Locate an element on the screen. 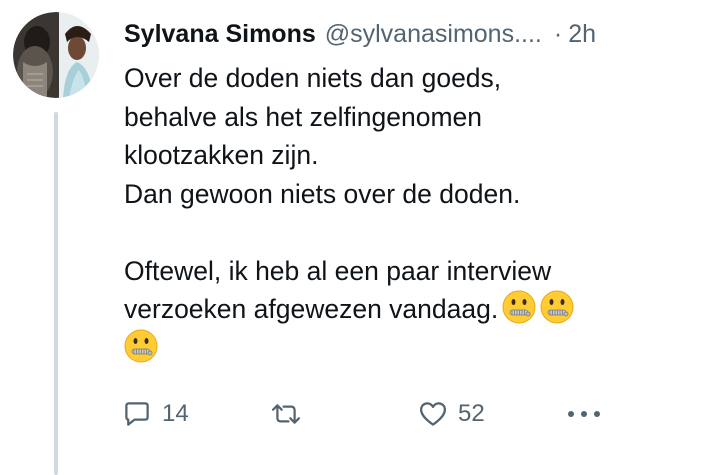 The image size is (723, 475). tweet-line-with-emoji: verzoeken afgewezen vandaag. is located at coordinates (414, 309).